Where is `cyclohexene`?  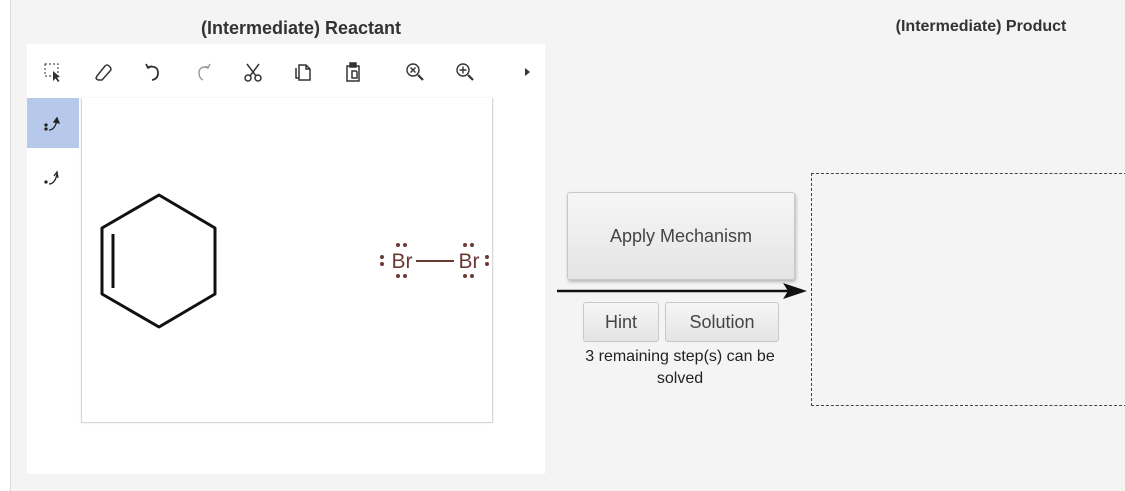
cyclohexene is located at coordinates (158, 261).